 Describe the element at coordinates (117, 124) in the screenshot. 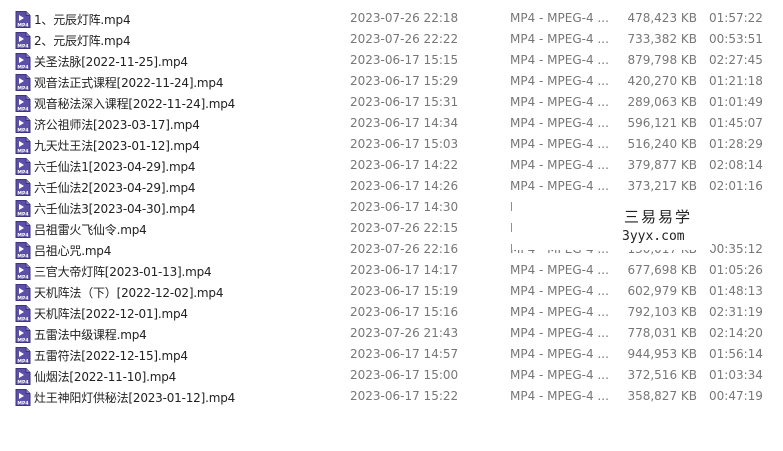

I see `file-name: 济公祖师法[2023-03-17].mp4` at that location.